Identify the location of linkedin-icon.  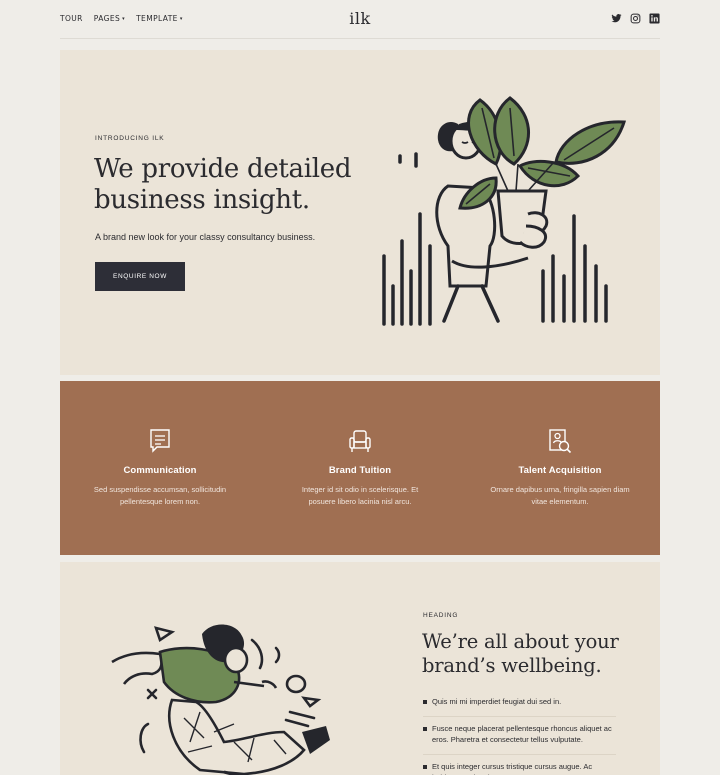
(654, 18).